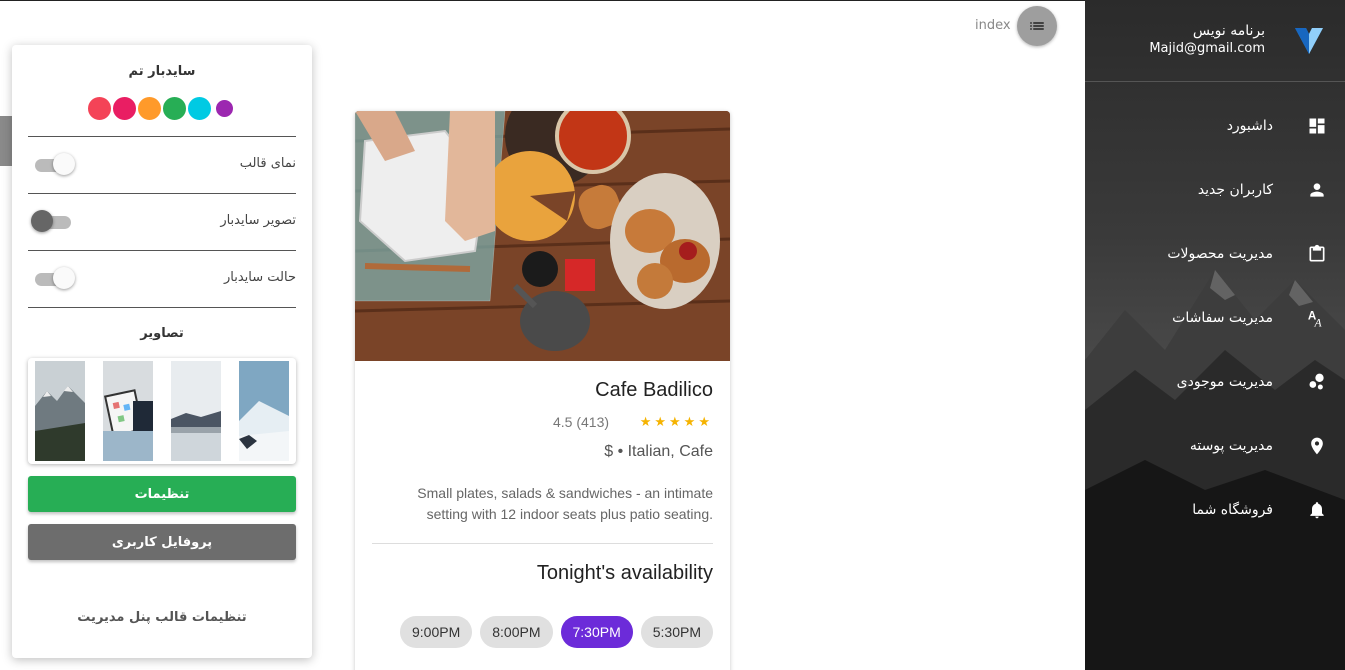 The height and width of the screenshot is (670, 1345). Describe the element at coordinates (196, 411) in the screenshot. I see `thumb-foggy-lake` at that location.